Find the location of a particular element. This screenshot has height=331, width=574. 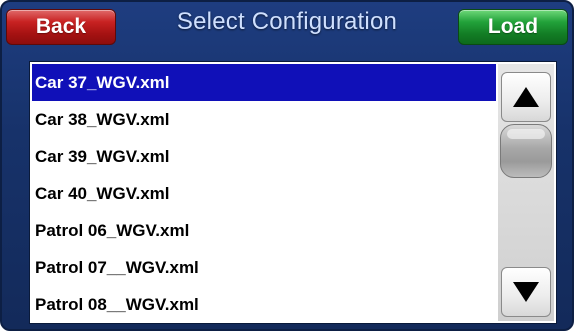

triangle-up-icon is located at coordinates (526, 97).